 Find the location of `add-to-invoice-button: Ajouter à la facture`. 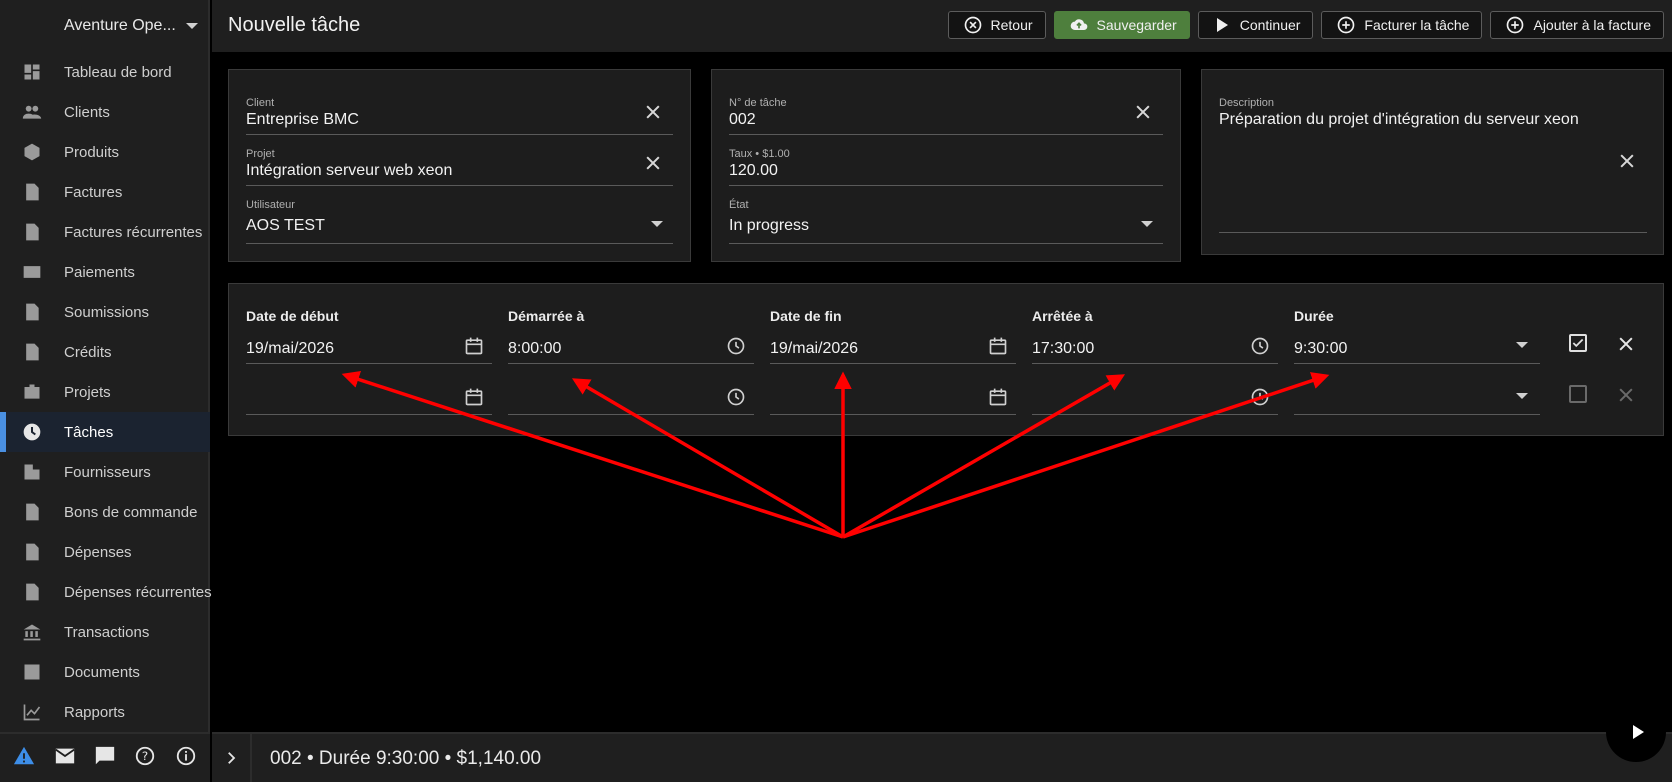

add-to-invoice-button: Ajouter à la facture is located at coordinates (1577, 25).